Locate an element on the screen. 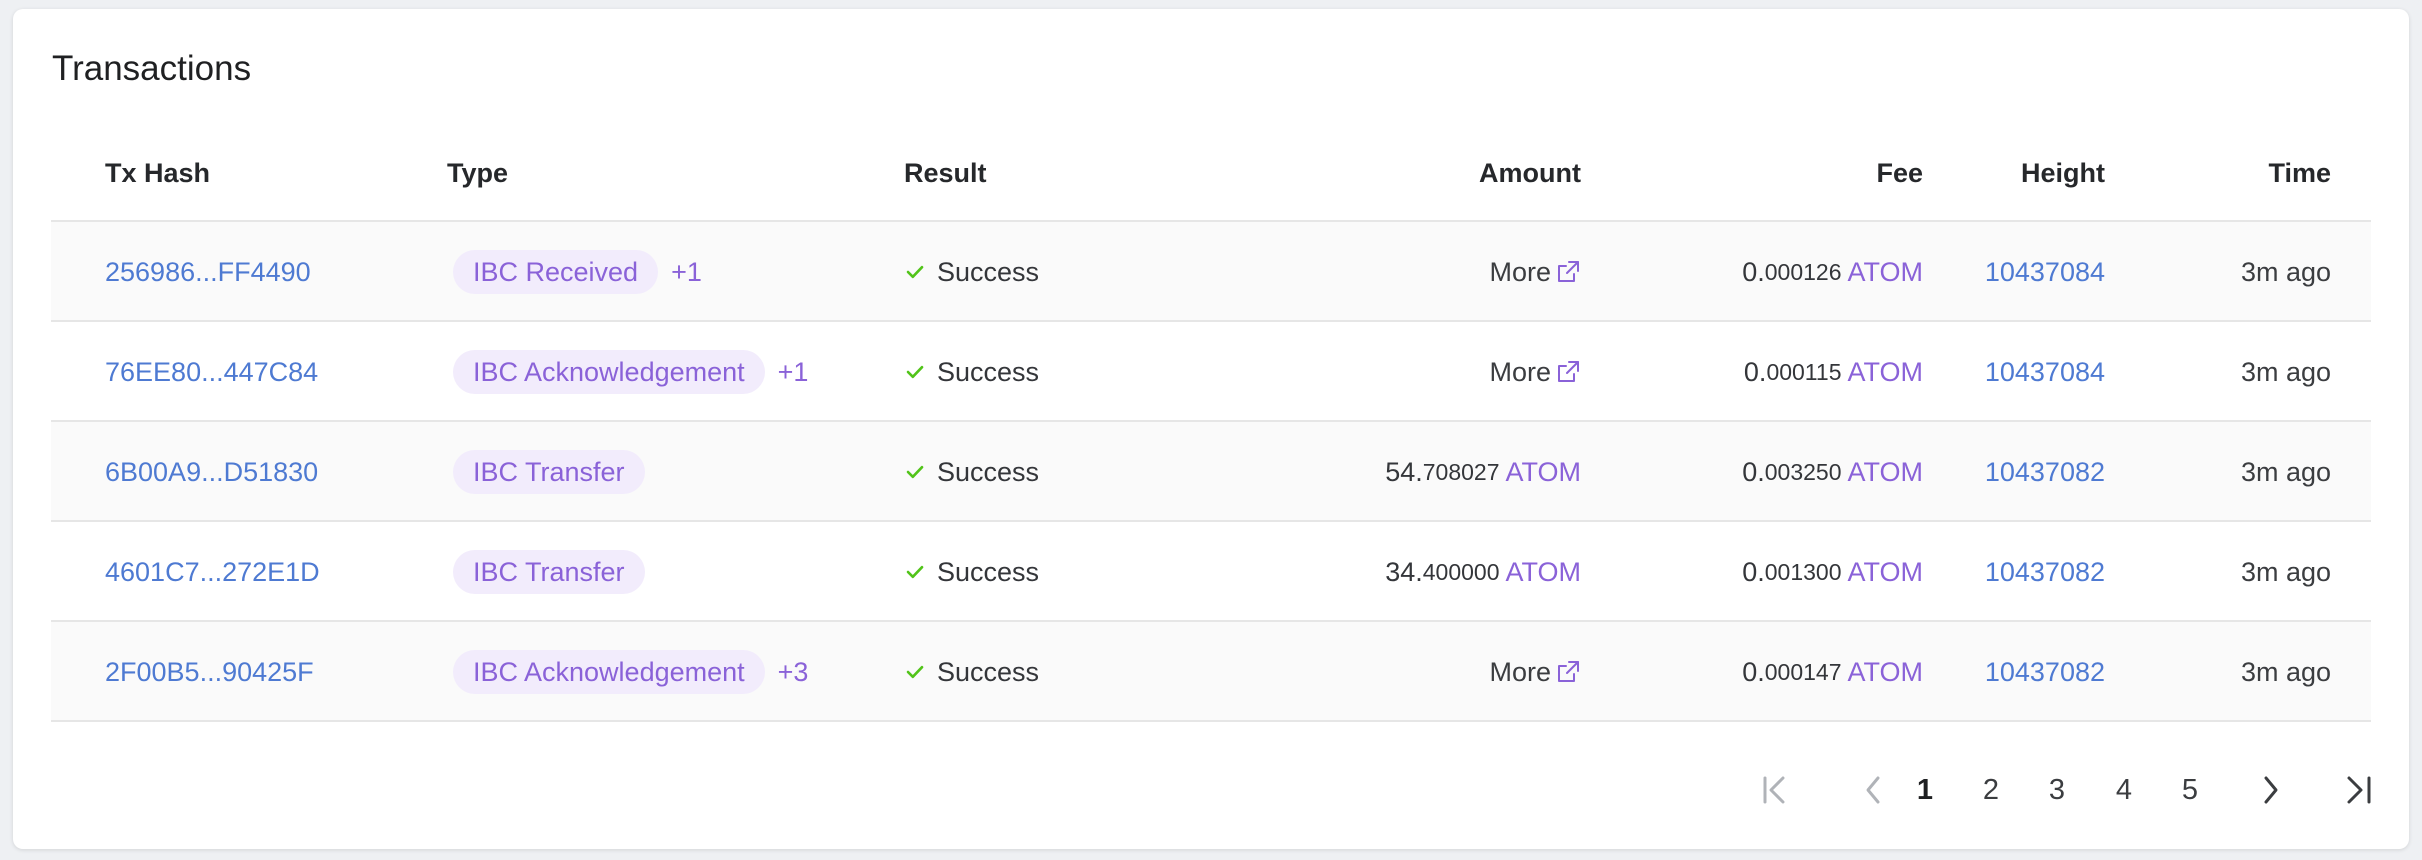 This screenshot has height=860, width=2422. fee-cell: 0. 000115 ATOM is located at coordinates (1833, 372).